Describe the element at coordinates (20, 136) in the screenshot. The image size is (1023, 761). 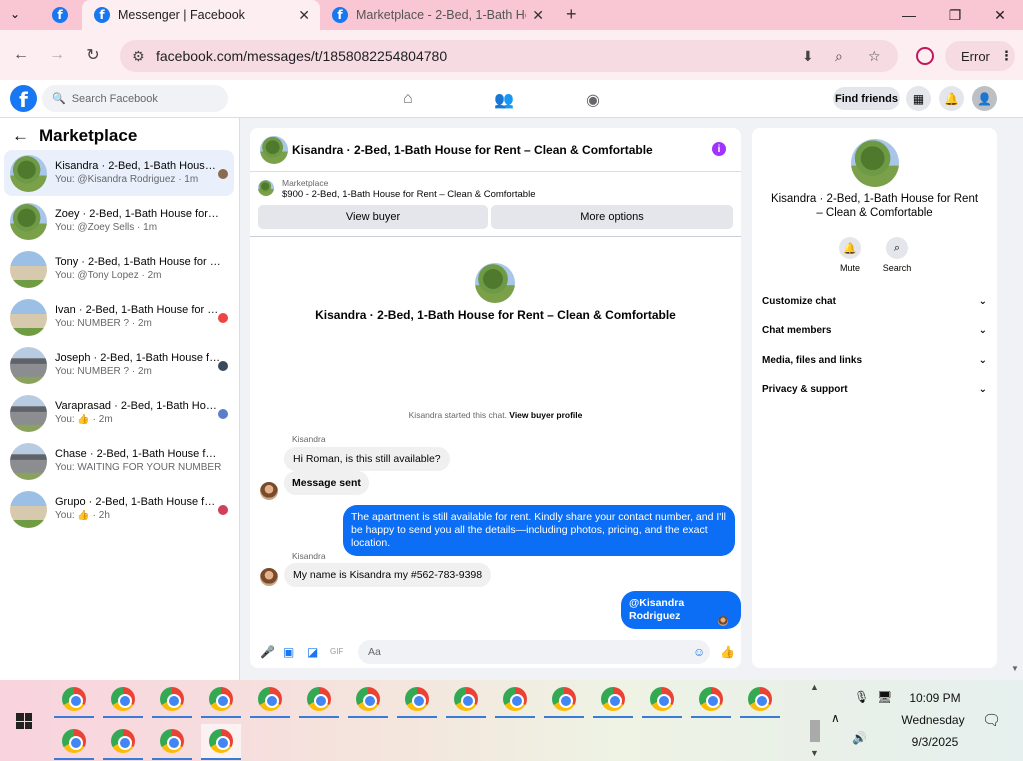
I see `back-arrow-icon: ←` at that location.